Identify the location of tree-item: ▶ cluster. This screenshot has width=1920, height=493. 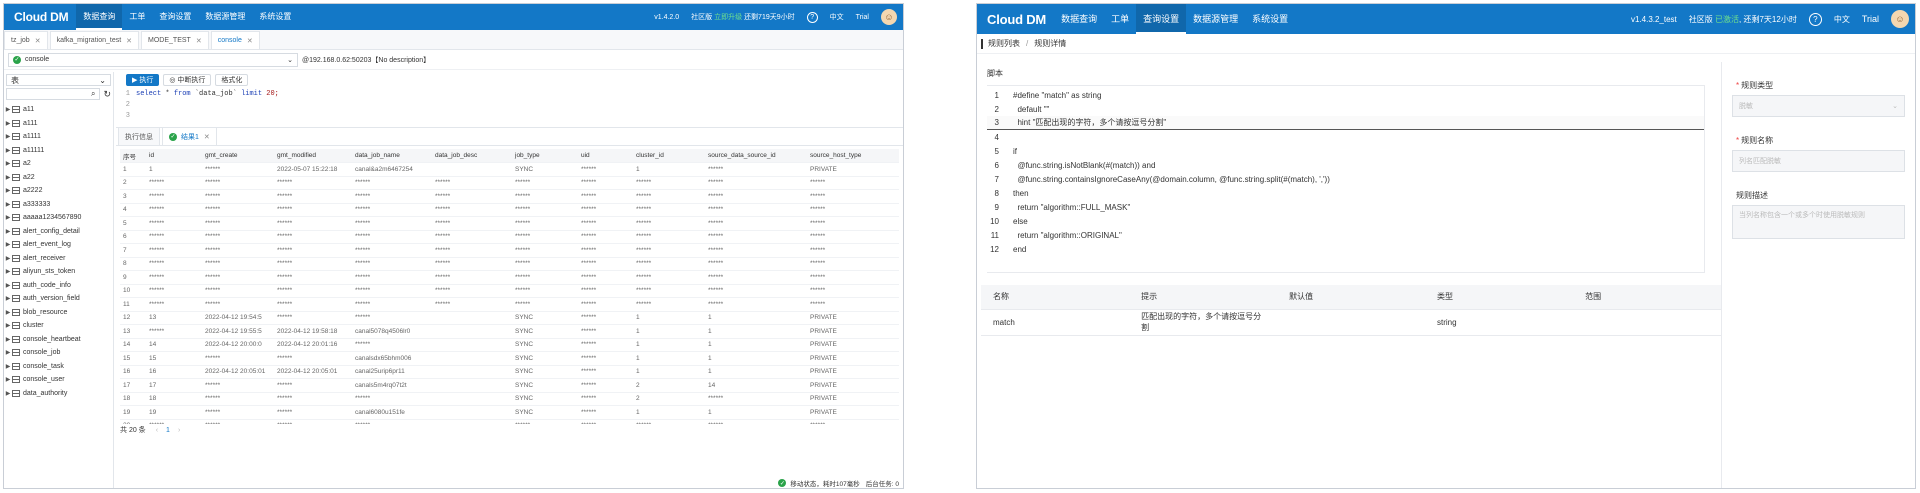
(58, 326).